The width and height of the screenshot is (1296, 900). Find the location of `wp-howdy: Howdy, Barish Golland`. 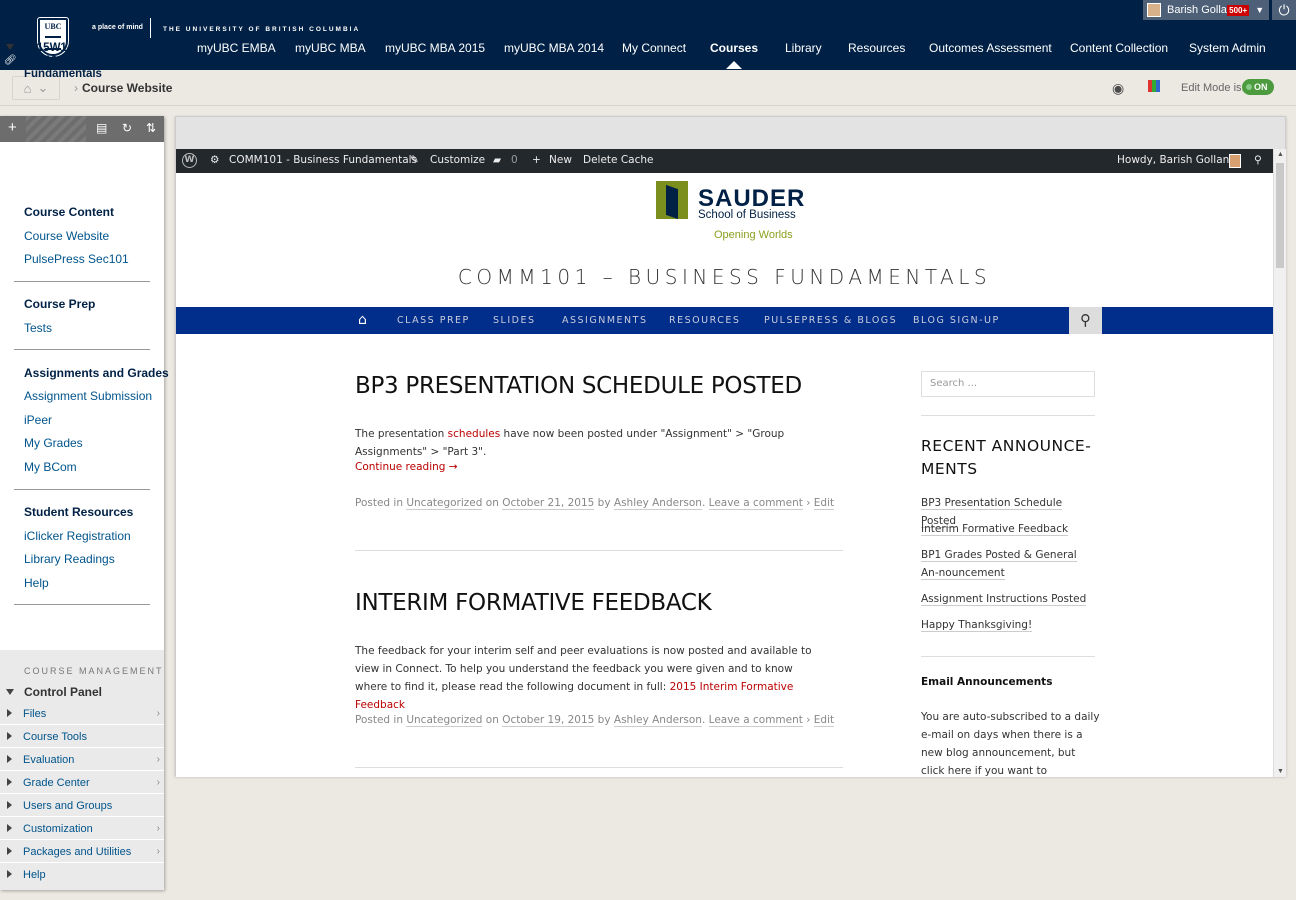

wp-howdy: Howdy, Barish Golland is located at coordinates (1176, 160).